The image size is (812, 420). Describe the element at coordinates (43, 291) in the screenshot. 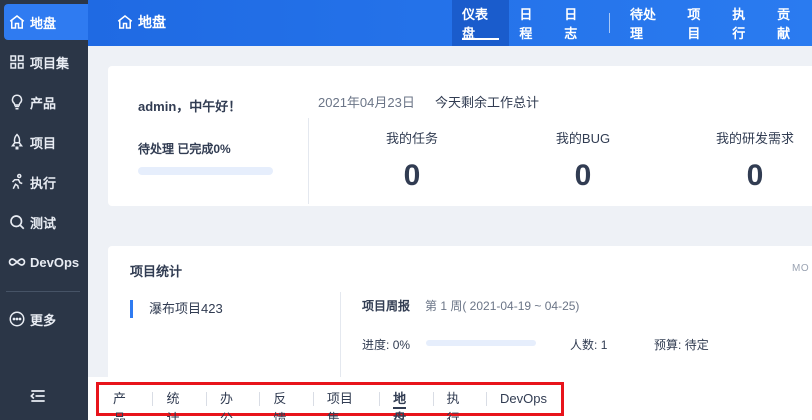

I see `sidebar-divider` at that location.